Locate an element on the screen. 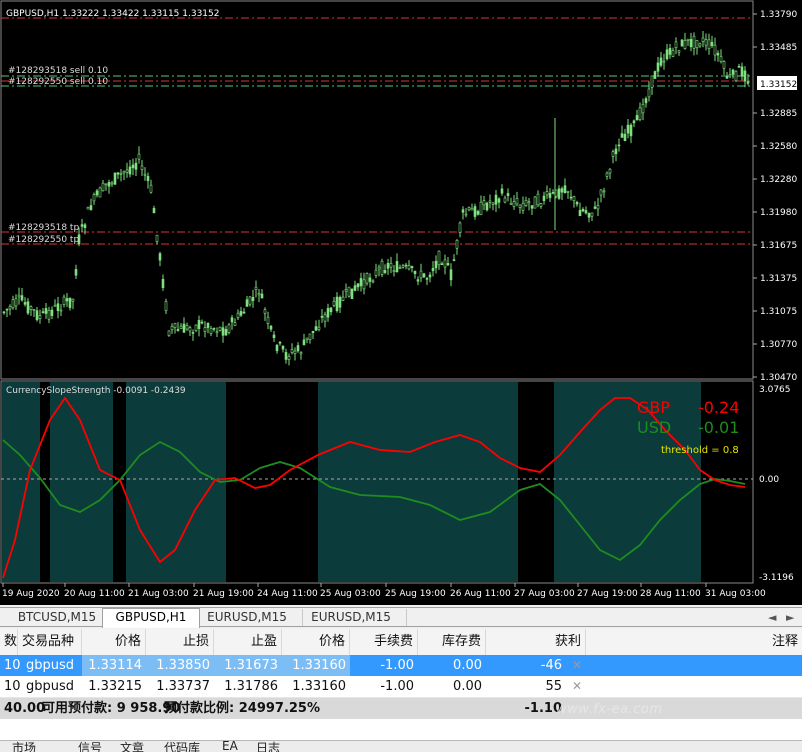  row-sl: 1.33737 is located at coordinates (180, 686).